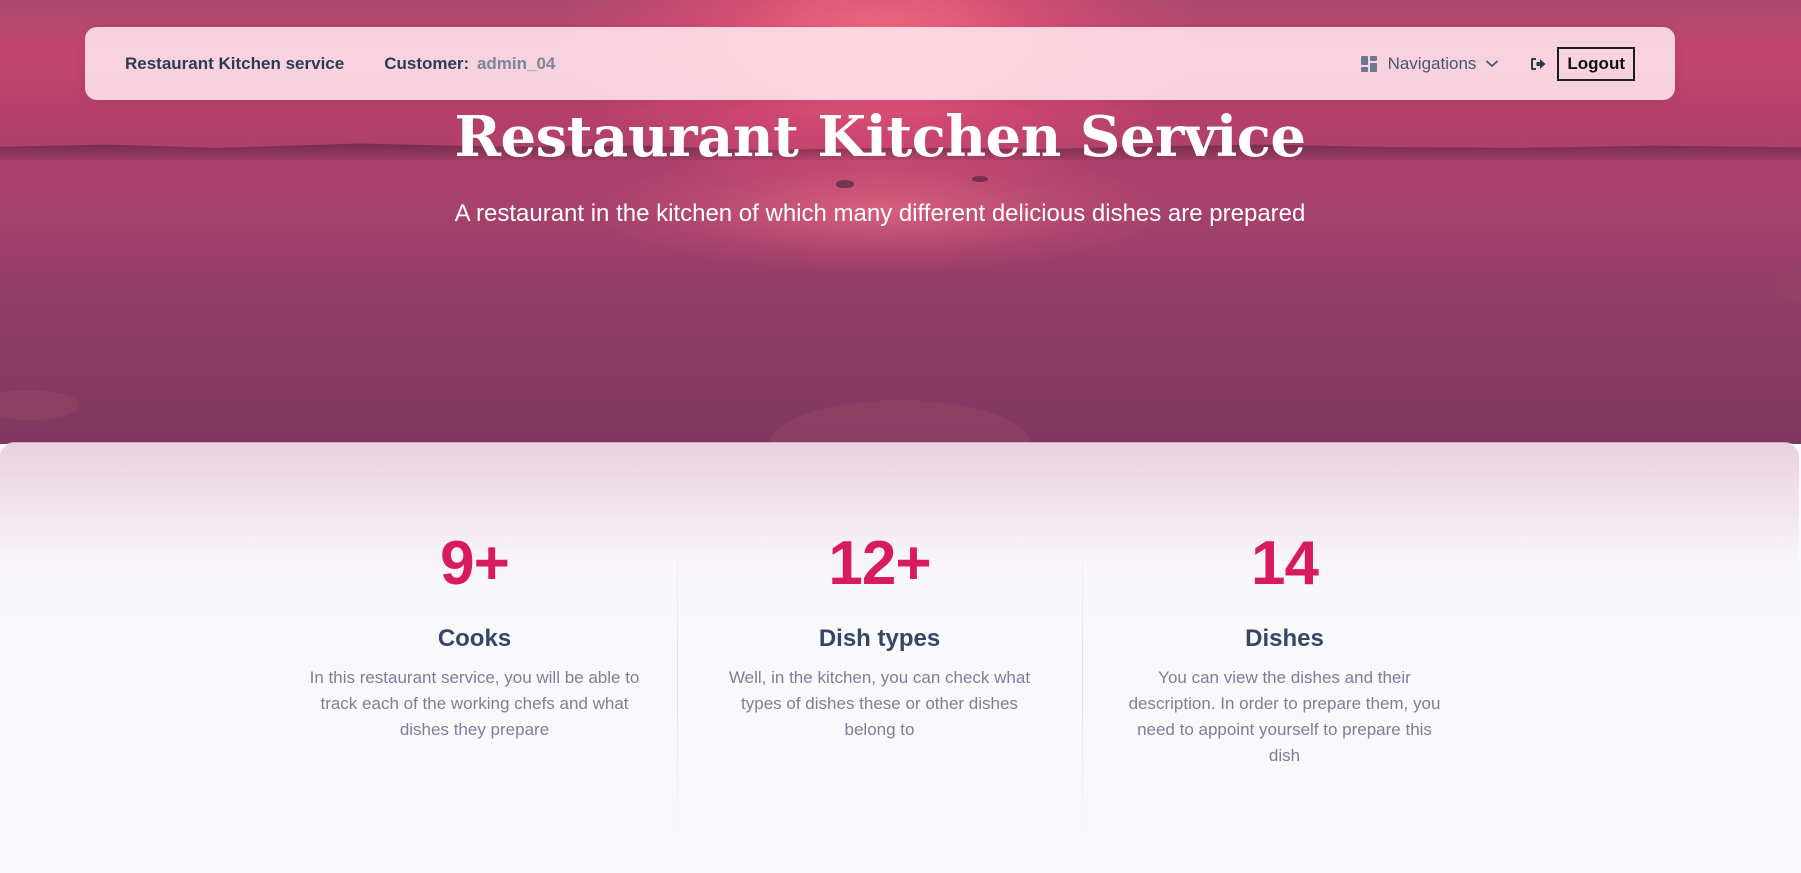  What do you see at coordinates (1596, 63) in the screenshot?
I see `logout-button: Logout` at bounding box center [1596, 63].